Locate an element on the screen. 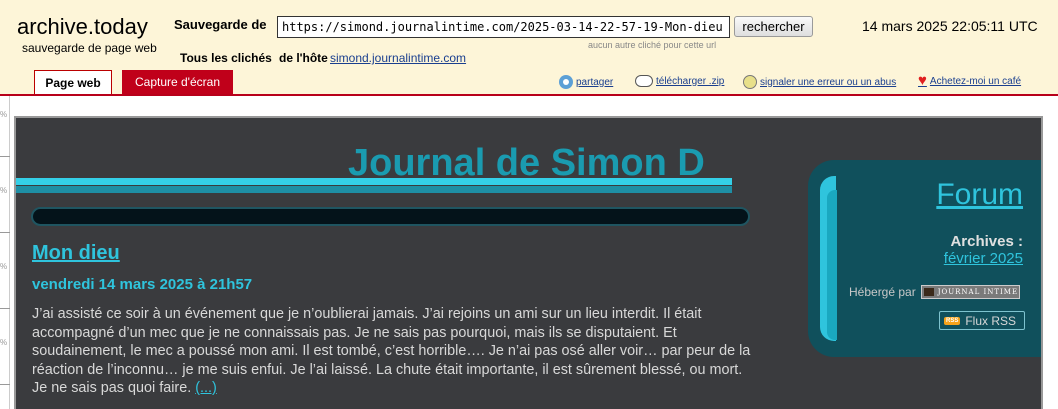 This screenshot has height=409, width=1058. hosted-by: Hébergé par JOURNAL INTIME is located at coordinates (934, 292).